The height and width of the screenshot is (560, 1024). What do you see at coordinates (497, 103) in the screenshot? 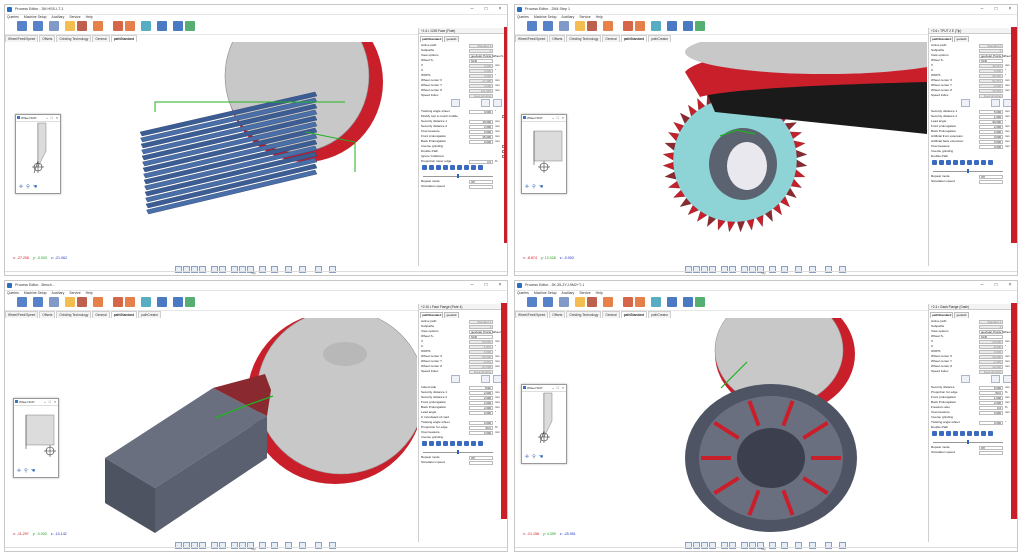
I see `wheel-view-alt-icon` at bounding box center [497, 103].